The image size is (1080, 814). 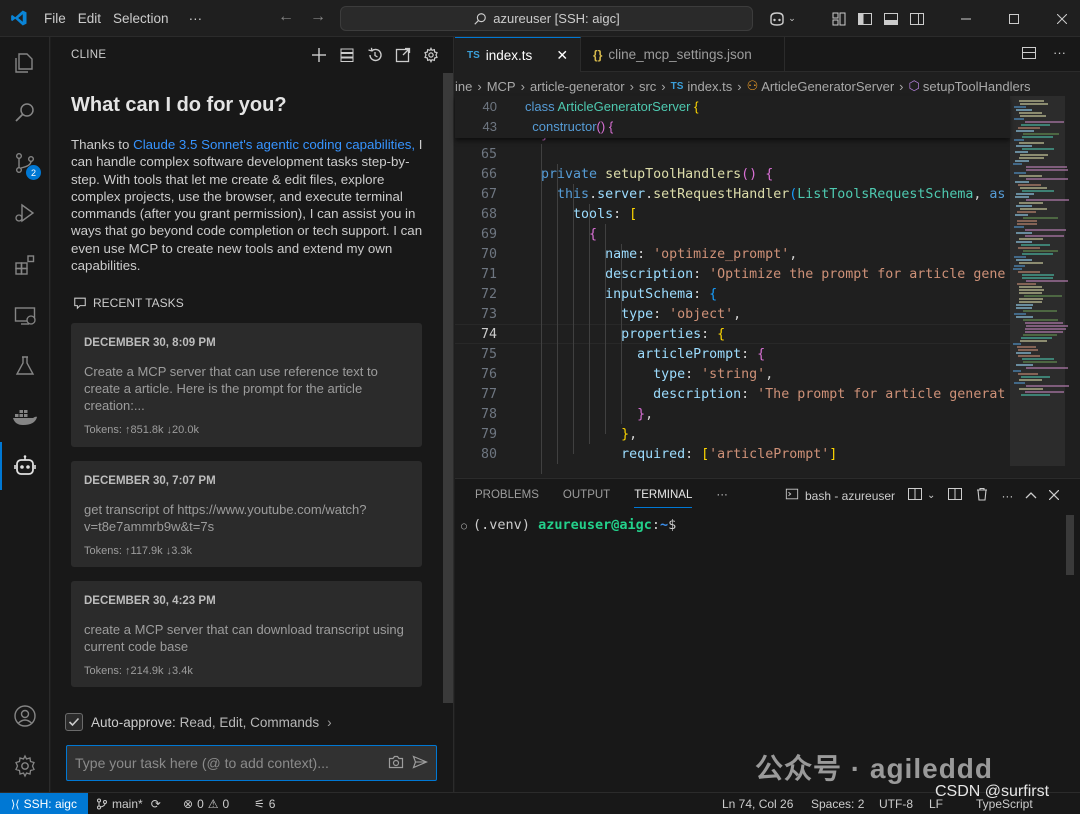 I want to click on more-actions-icon: ···, so click(x=1059, y=54).